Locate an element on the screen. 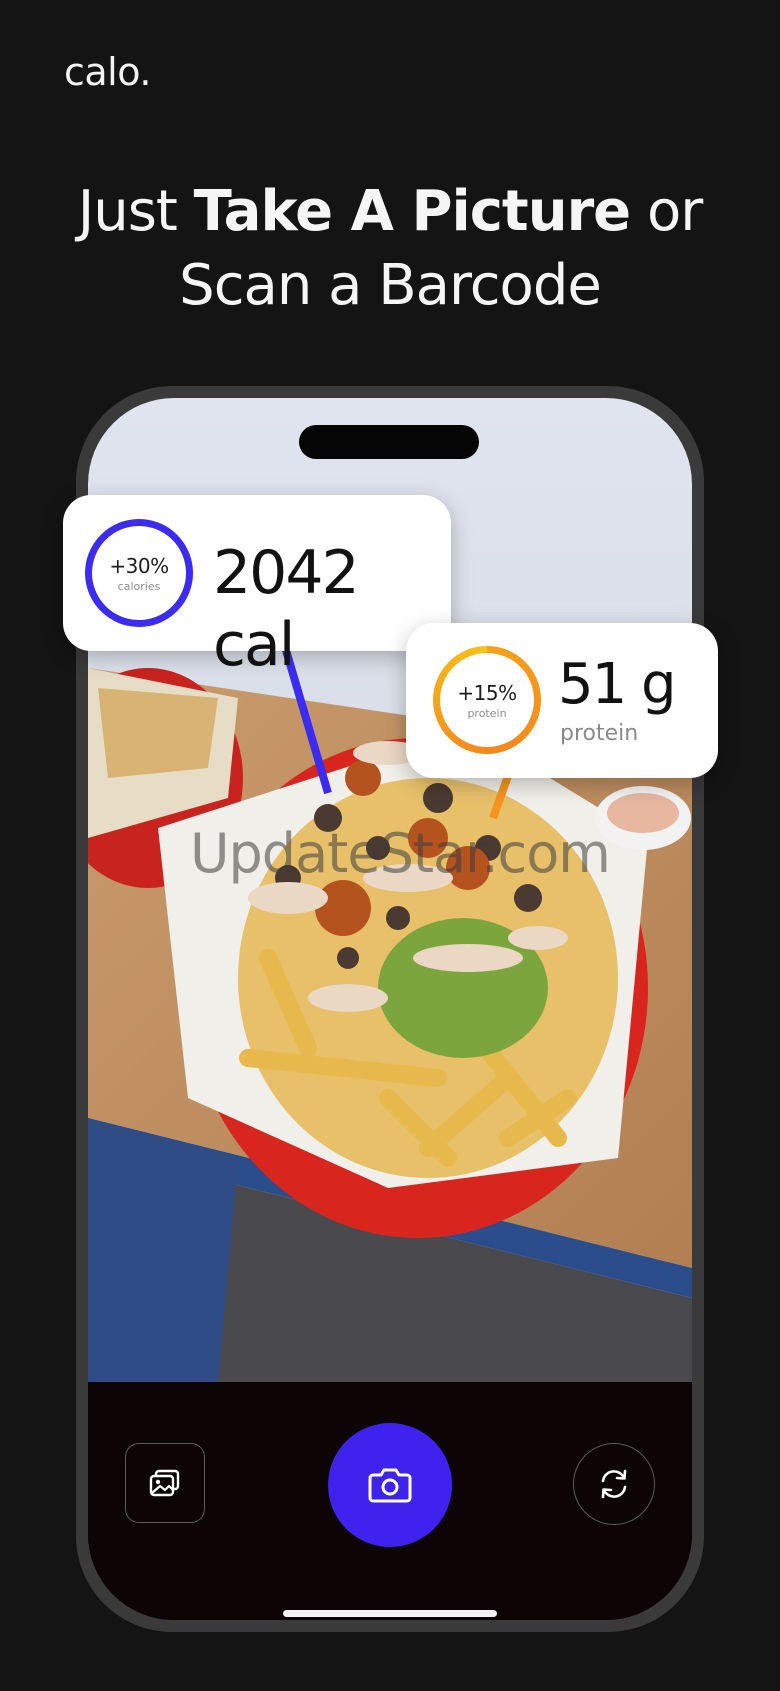 The image size is (780, 1691). protein-ring-label: protein is located at coordinates (487, 713).